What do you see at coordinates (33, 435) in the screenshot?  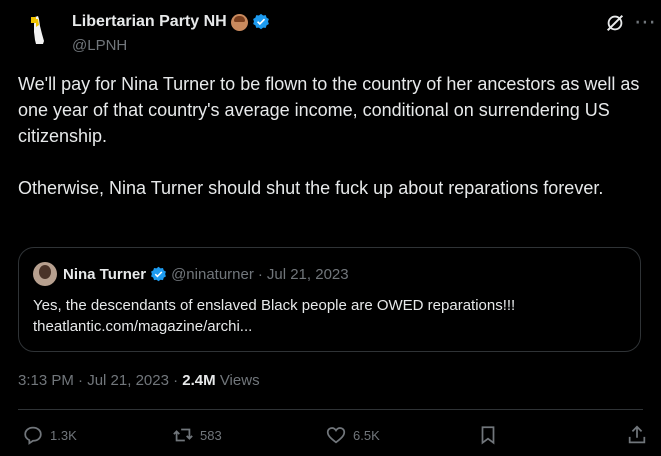 I see `reply-icon` at bounding box center [33, 435].